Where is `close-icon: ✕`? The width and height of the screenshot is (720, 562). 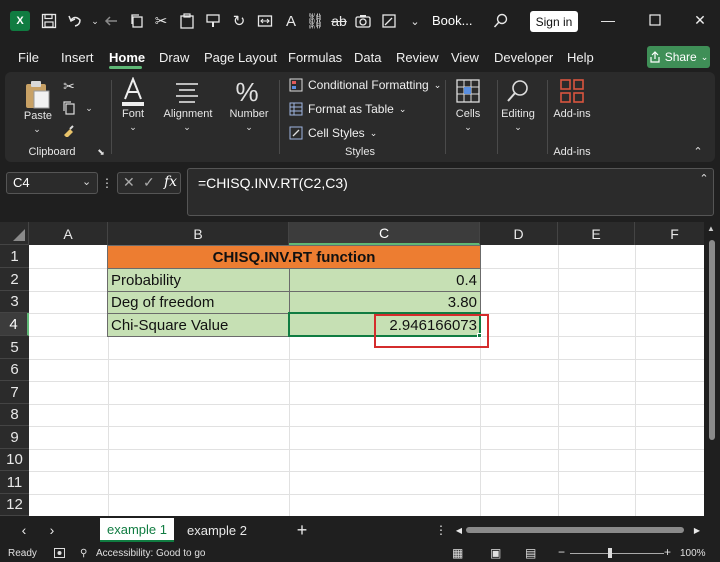 close-icon: ✕ is located at coordinates (700, 20).